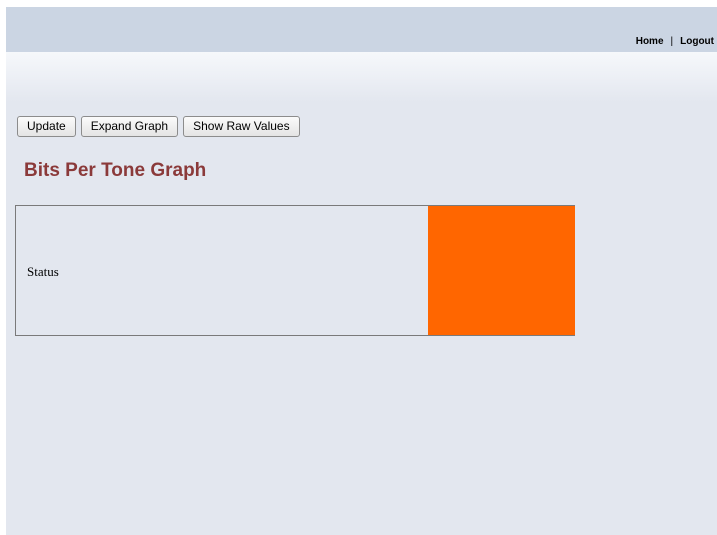 Image resolution: width=717 pixels, height=535 pixels. I want to click on top-bar: Home | Logout, so click(361, 29).